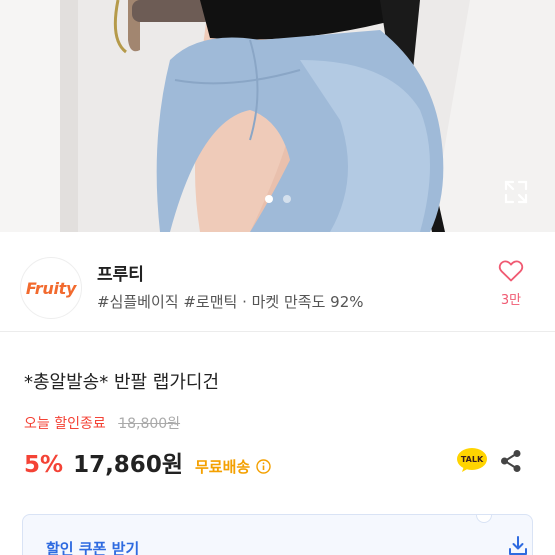  Describe the element at coordinates (518, 545) in the screenshot. I see `download-icon` at that location.